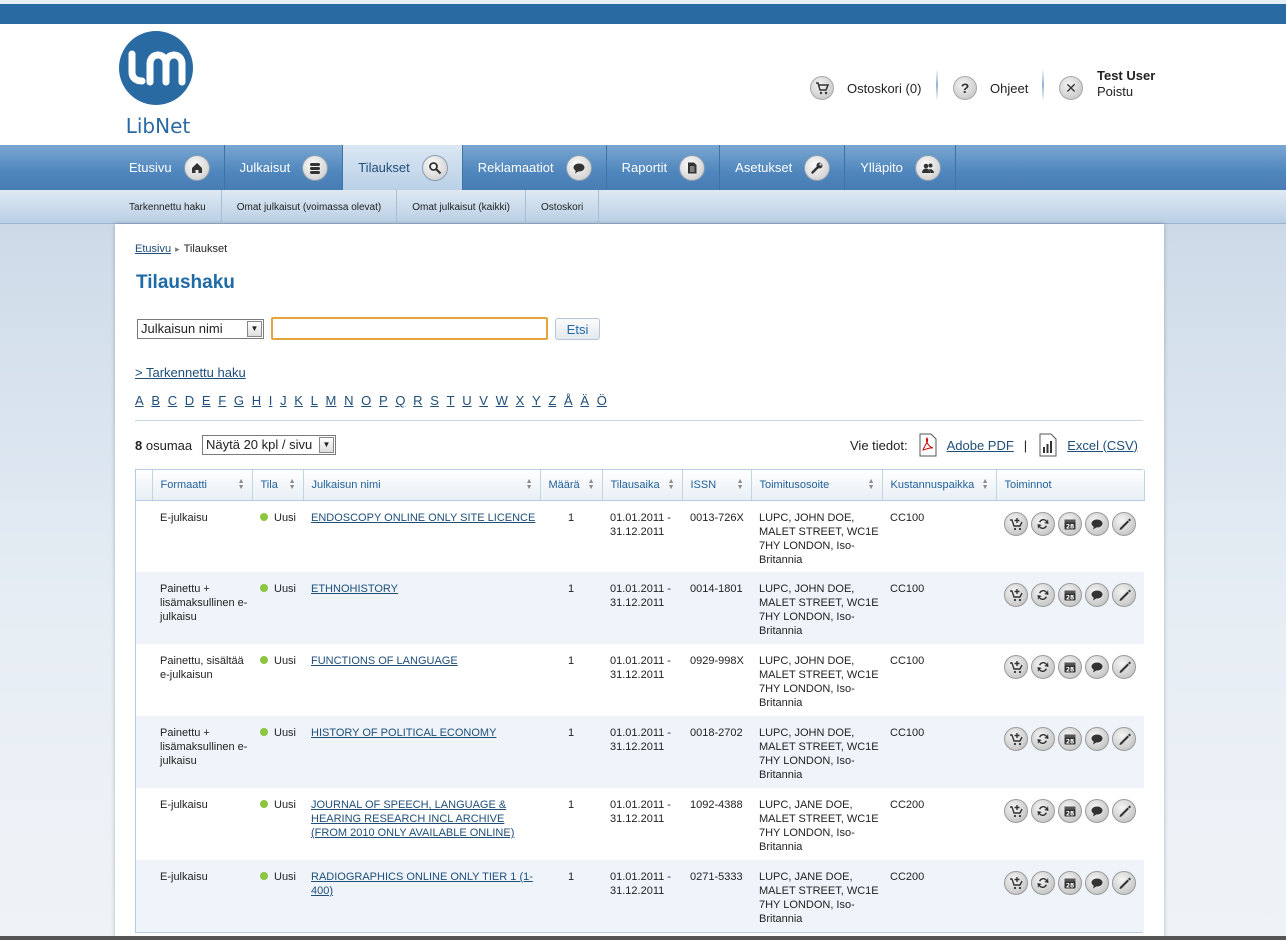  What do you see at coordinates (189, 400) in the screenshot?
I see `letter-link: D` at bounding box center [189, 400].